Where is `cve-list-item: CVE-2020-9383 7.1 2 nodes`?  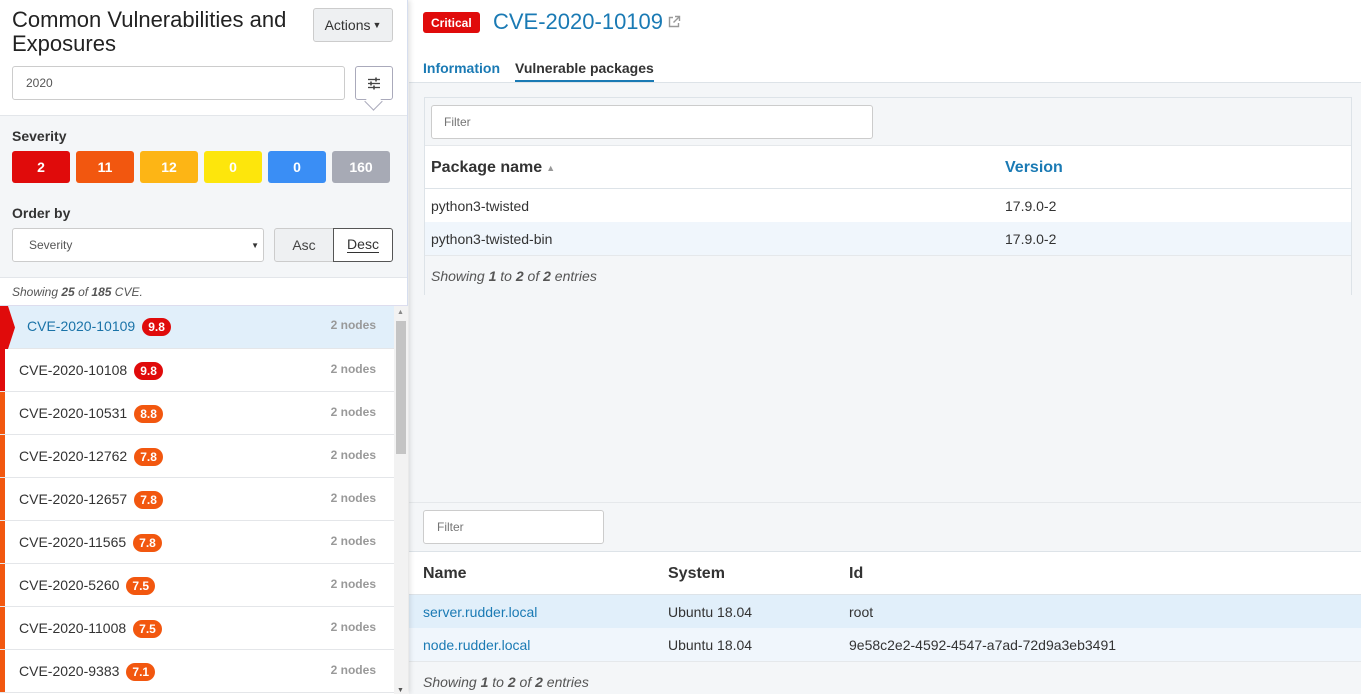 cve-list-item: CVE-2020-9383 7.1 2 nodes is located at coordinates (197, 671).